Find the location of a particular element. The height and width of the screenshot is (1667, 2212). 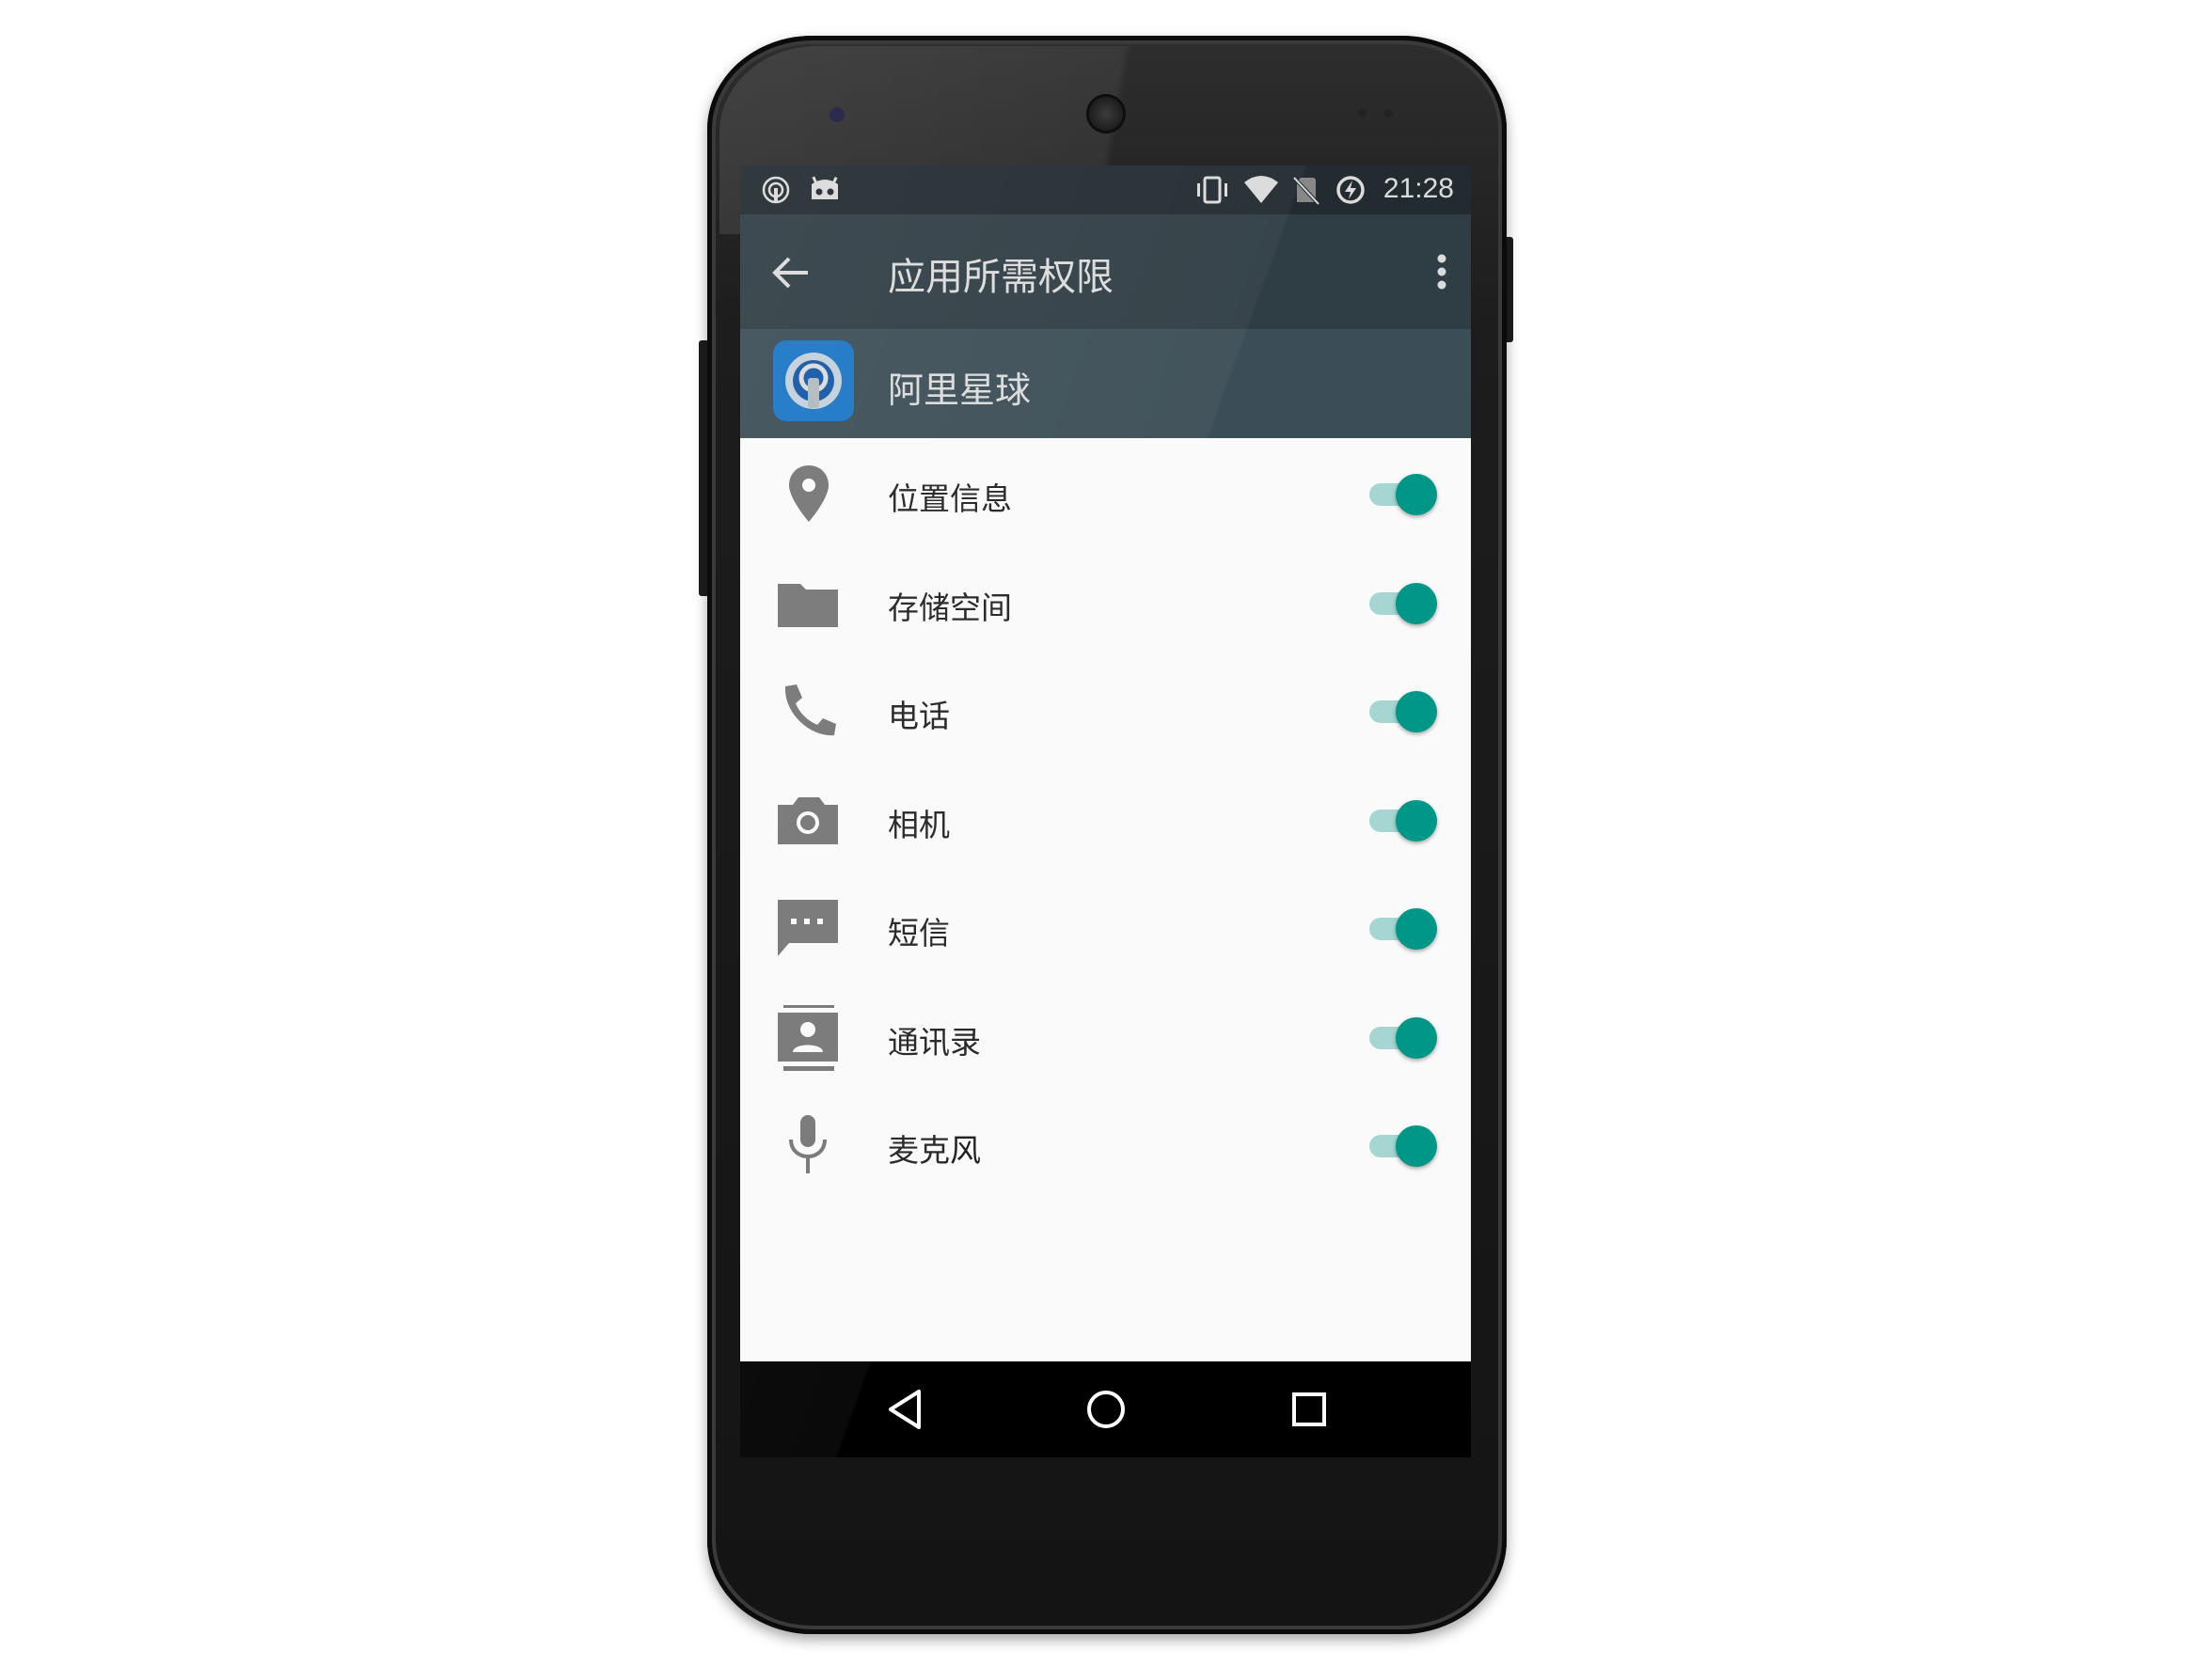

nav-recents-button is located at coordinates (1309, 1409).